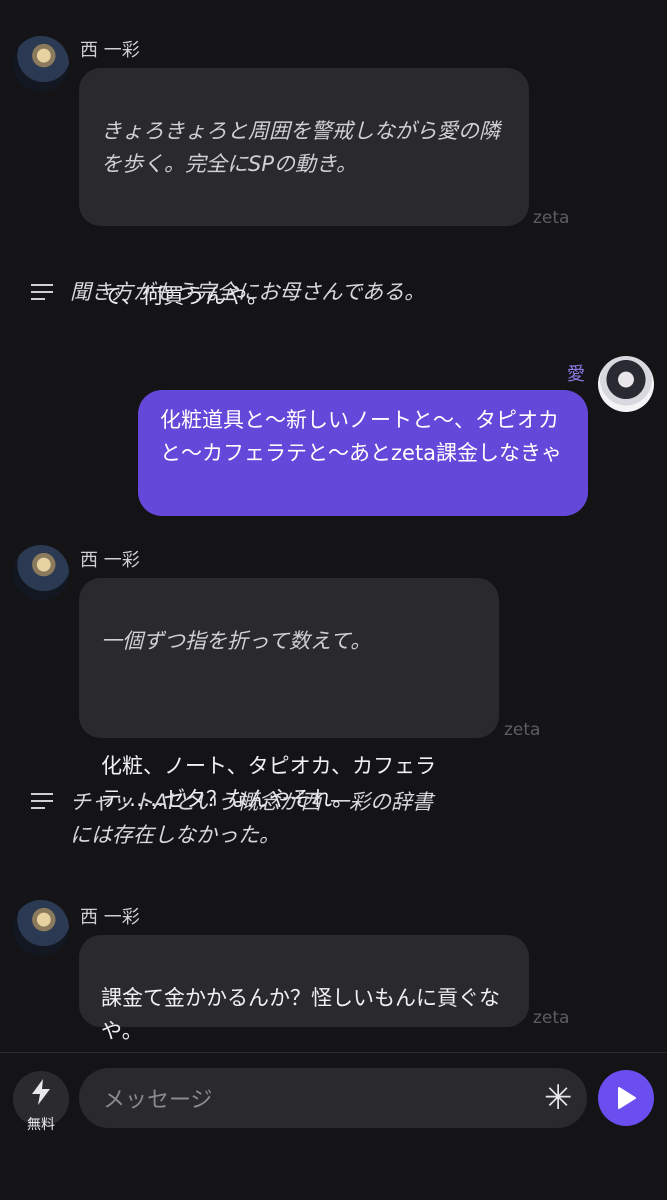 The image size is (667, 1200). Describe the element at coordinates (626, 384) in the screenshot. I see `user-avatar` at that location.